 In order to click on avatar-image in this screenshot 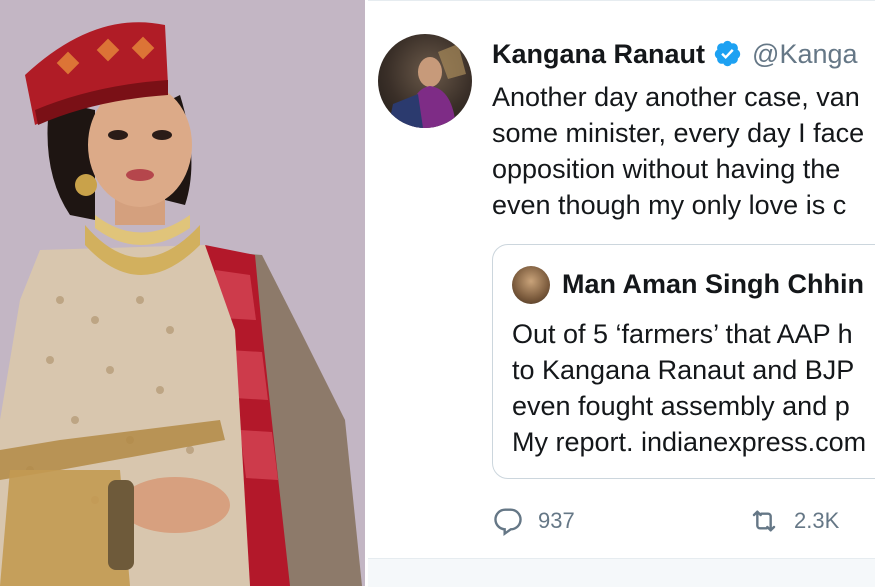, I will do `click(427, 86)`.